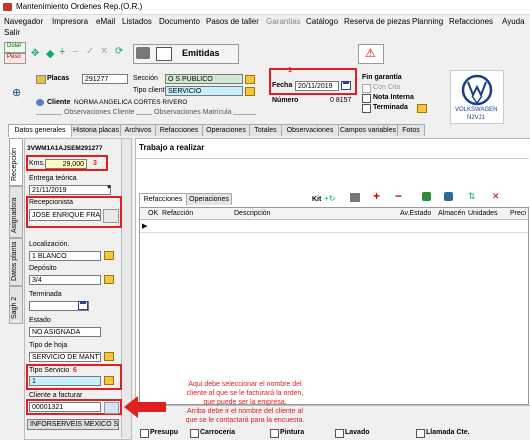 This screenshot has width=530, height=440. Describe the element at coordinates (96, 130) in the screenshot. I see `tab-historia-placas: Historia placas` at that location.